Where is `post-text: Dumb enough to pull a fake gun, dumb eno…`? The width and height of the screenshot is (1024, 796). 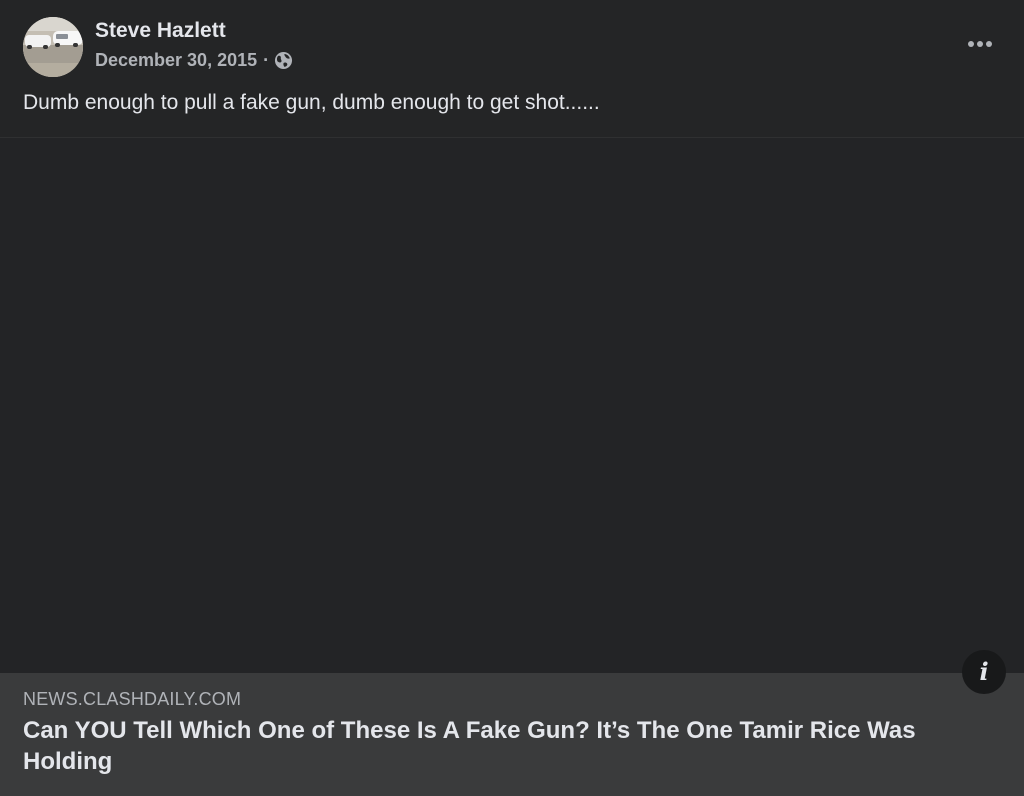
post-text: Dumb enough to pull a fake gun, dumb eno… is located at coordinates (311, 102).